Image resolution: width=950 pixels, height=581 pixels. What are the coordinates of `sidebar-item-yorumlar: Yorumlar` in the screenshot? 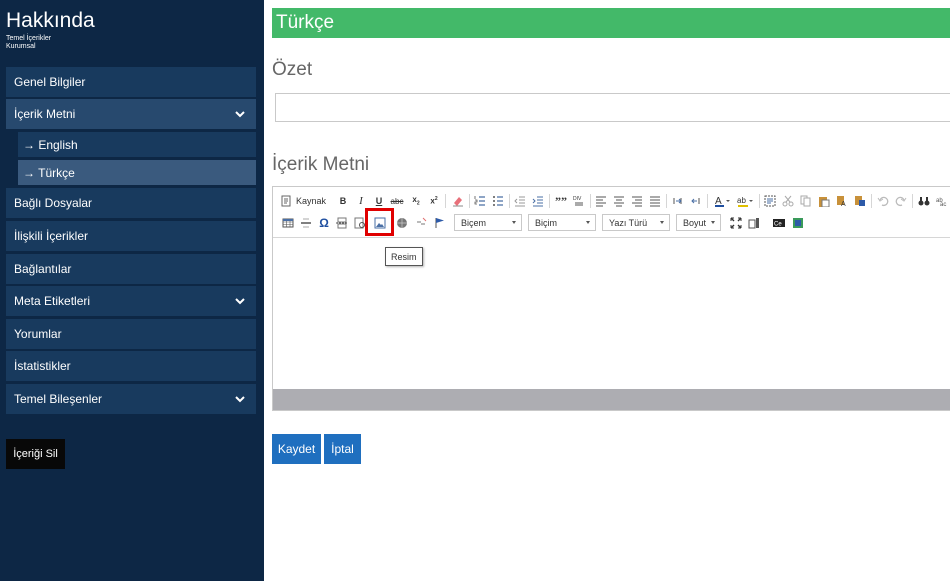 It's located at (131, 334).